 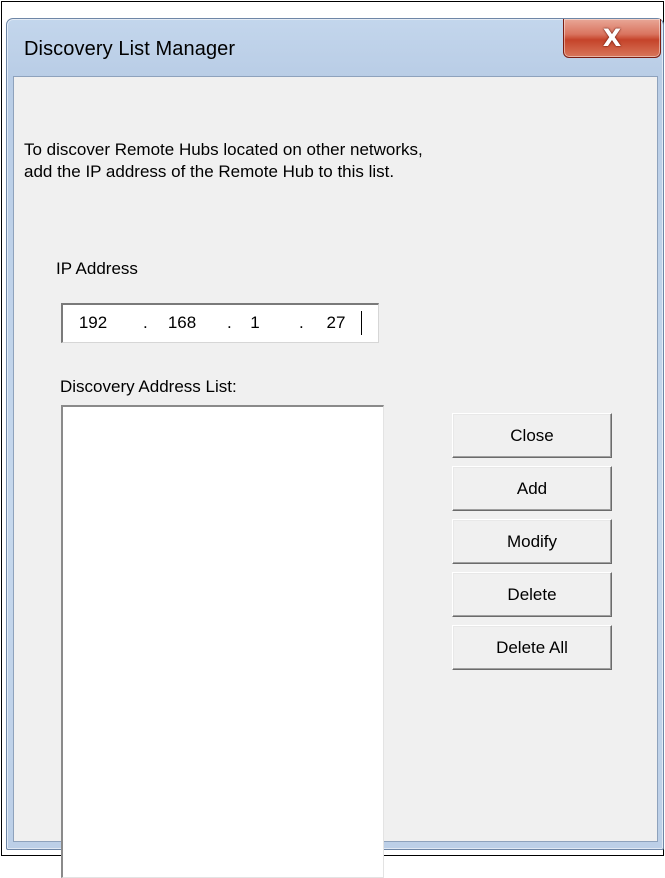 What do you see at coordinates (267, 847) in the screenshot?
I see `frame-highlight` at bounding box center [267, 847].